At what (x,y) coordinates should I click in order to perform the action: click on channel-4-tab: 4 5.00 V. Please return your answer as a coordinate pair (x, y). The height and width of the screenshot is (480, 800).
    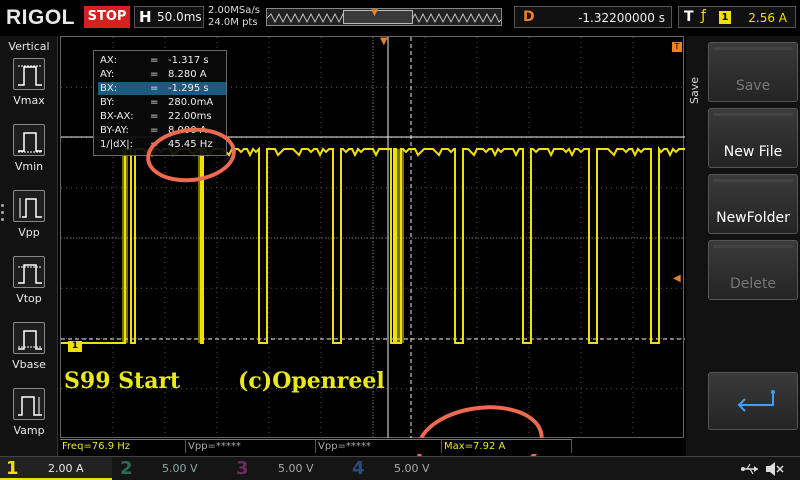
    Looking at the image, I should click on (402, 468).